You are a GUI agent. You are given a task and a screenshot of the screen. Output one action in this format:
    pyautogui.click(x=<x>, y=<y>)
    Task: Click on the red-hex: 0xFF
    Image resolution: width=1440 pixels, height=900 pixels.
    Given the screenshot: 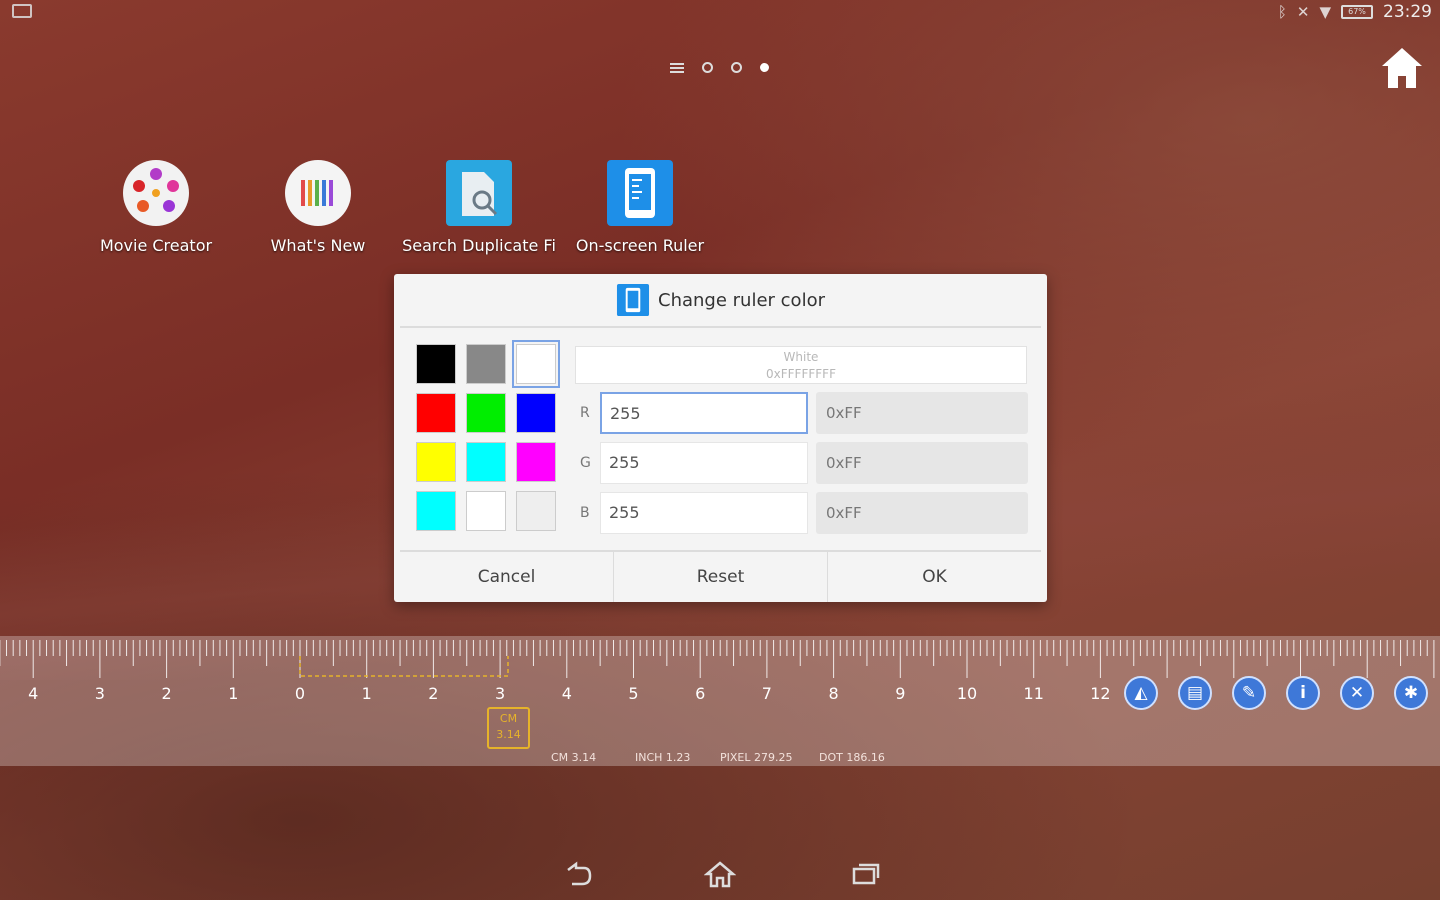 What is the action you would take?
    pyautogui.click(x=922, y=413)
    